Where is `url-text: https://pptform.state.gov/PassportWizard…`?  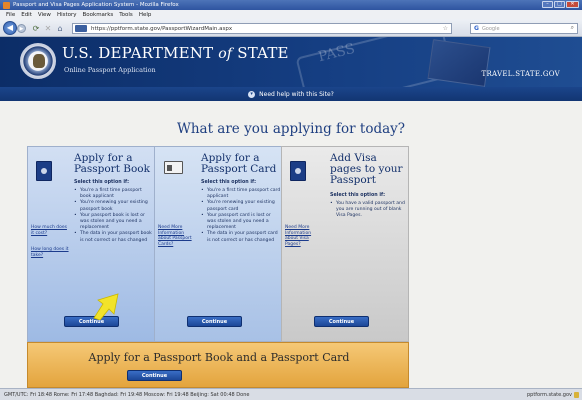 url-text: https://pptform.state.gov/PassportWizard… is located at coordinates (161, 29).